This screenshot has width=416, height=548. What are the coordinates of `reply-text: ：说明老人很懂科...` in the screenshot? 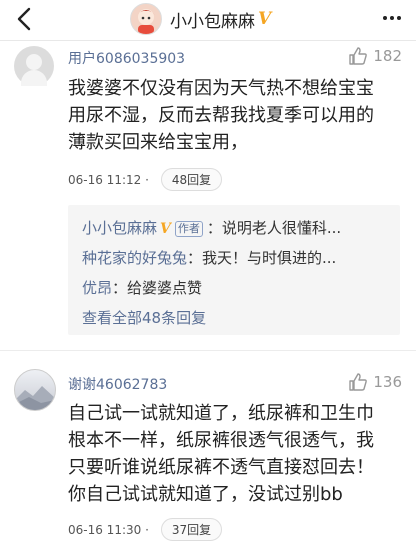 It's located at (274, 228).